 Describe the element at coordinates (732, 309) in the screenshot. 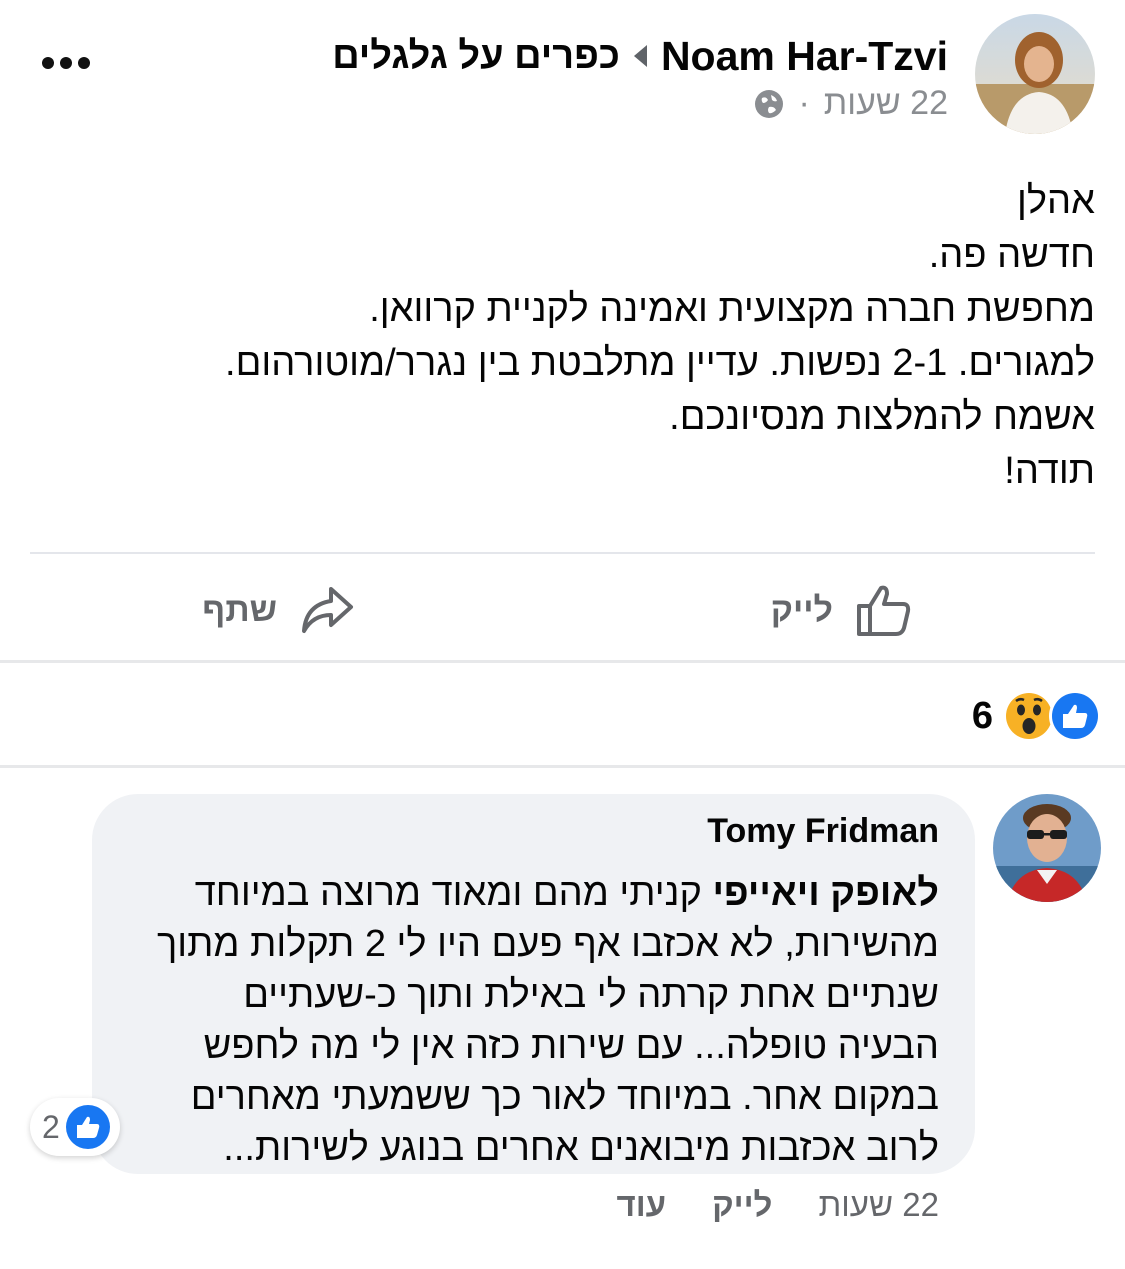

I see `post-line: מחפשת חברה מקצועית ואמינה לקניית קרוואן.` at that location.